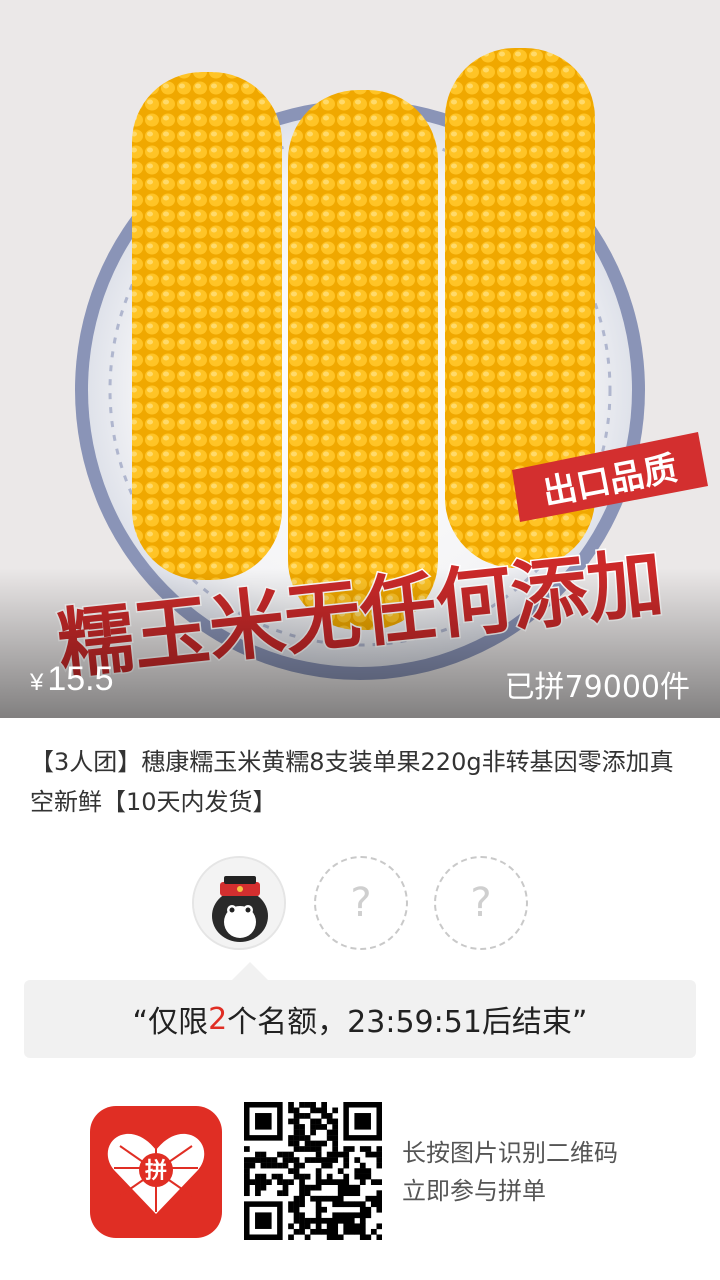  What do you see at coordinates (80, 679) in the screenshot?
I see `price-value: 15.5` at bounding box center [80, 679].